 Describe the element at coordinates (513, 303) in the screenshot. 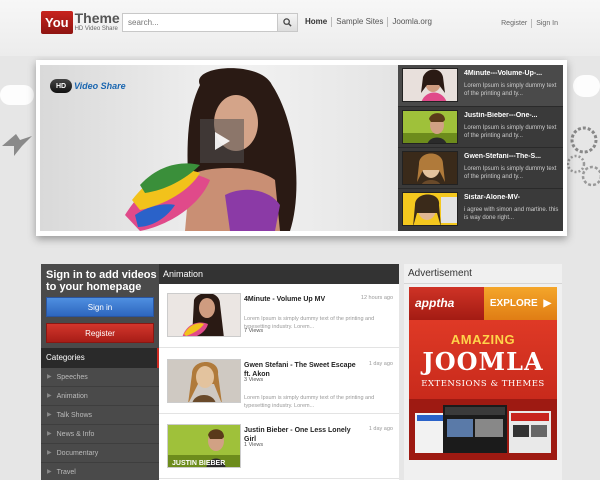

I see `ad-explore-label: EXPLORE` at that location.